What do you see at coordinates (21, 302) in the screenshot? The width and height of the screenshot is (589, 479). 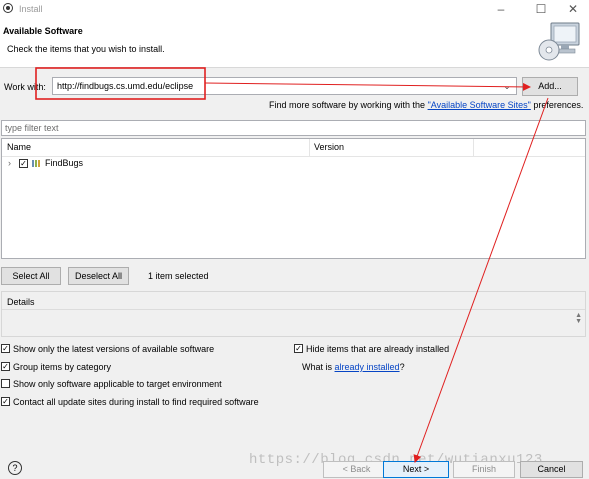 I see `details-label: Details` at bounding box center [21, 302].